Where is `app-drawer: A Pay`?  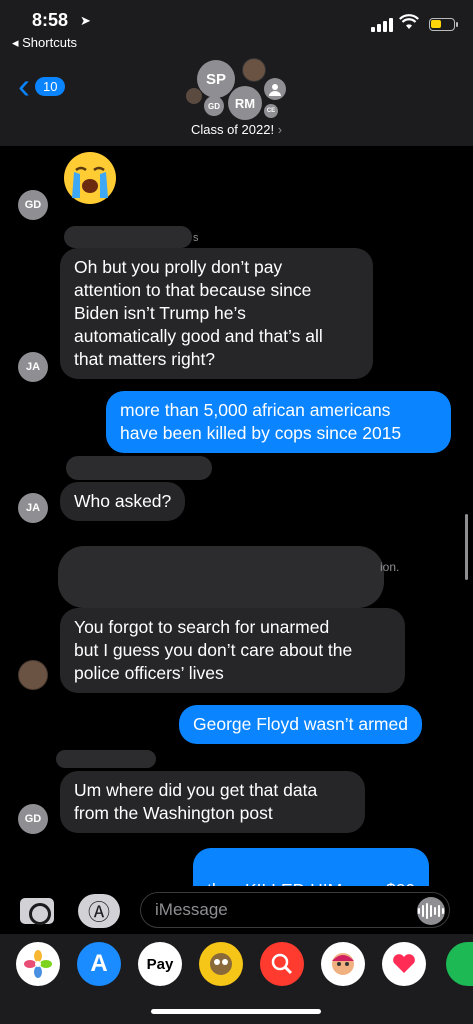
app-drawer: A Pay is located at coordinates (236, 979).